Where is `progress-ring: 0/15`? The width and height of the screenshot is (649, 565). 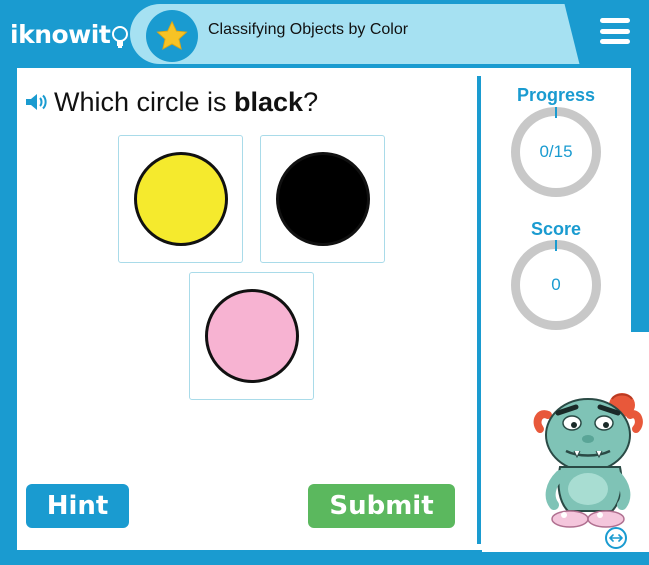 progress-ring: 0/15 is located at coordinates (556, 152).